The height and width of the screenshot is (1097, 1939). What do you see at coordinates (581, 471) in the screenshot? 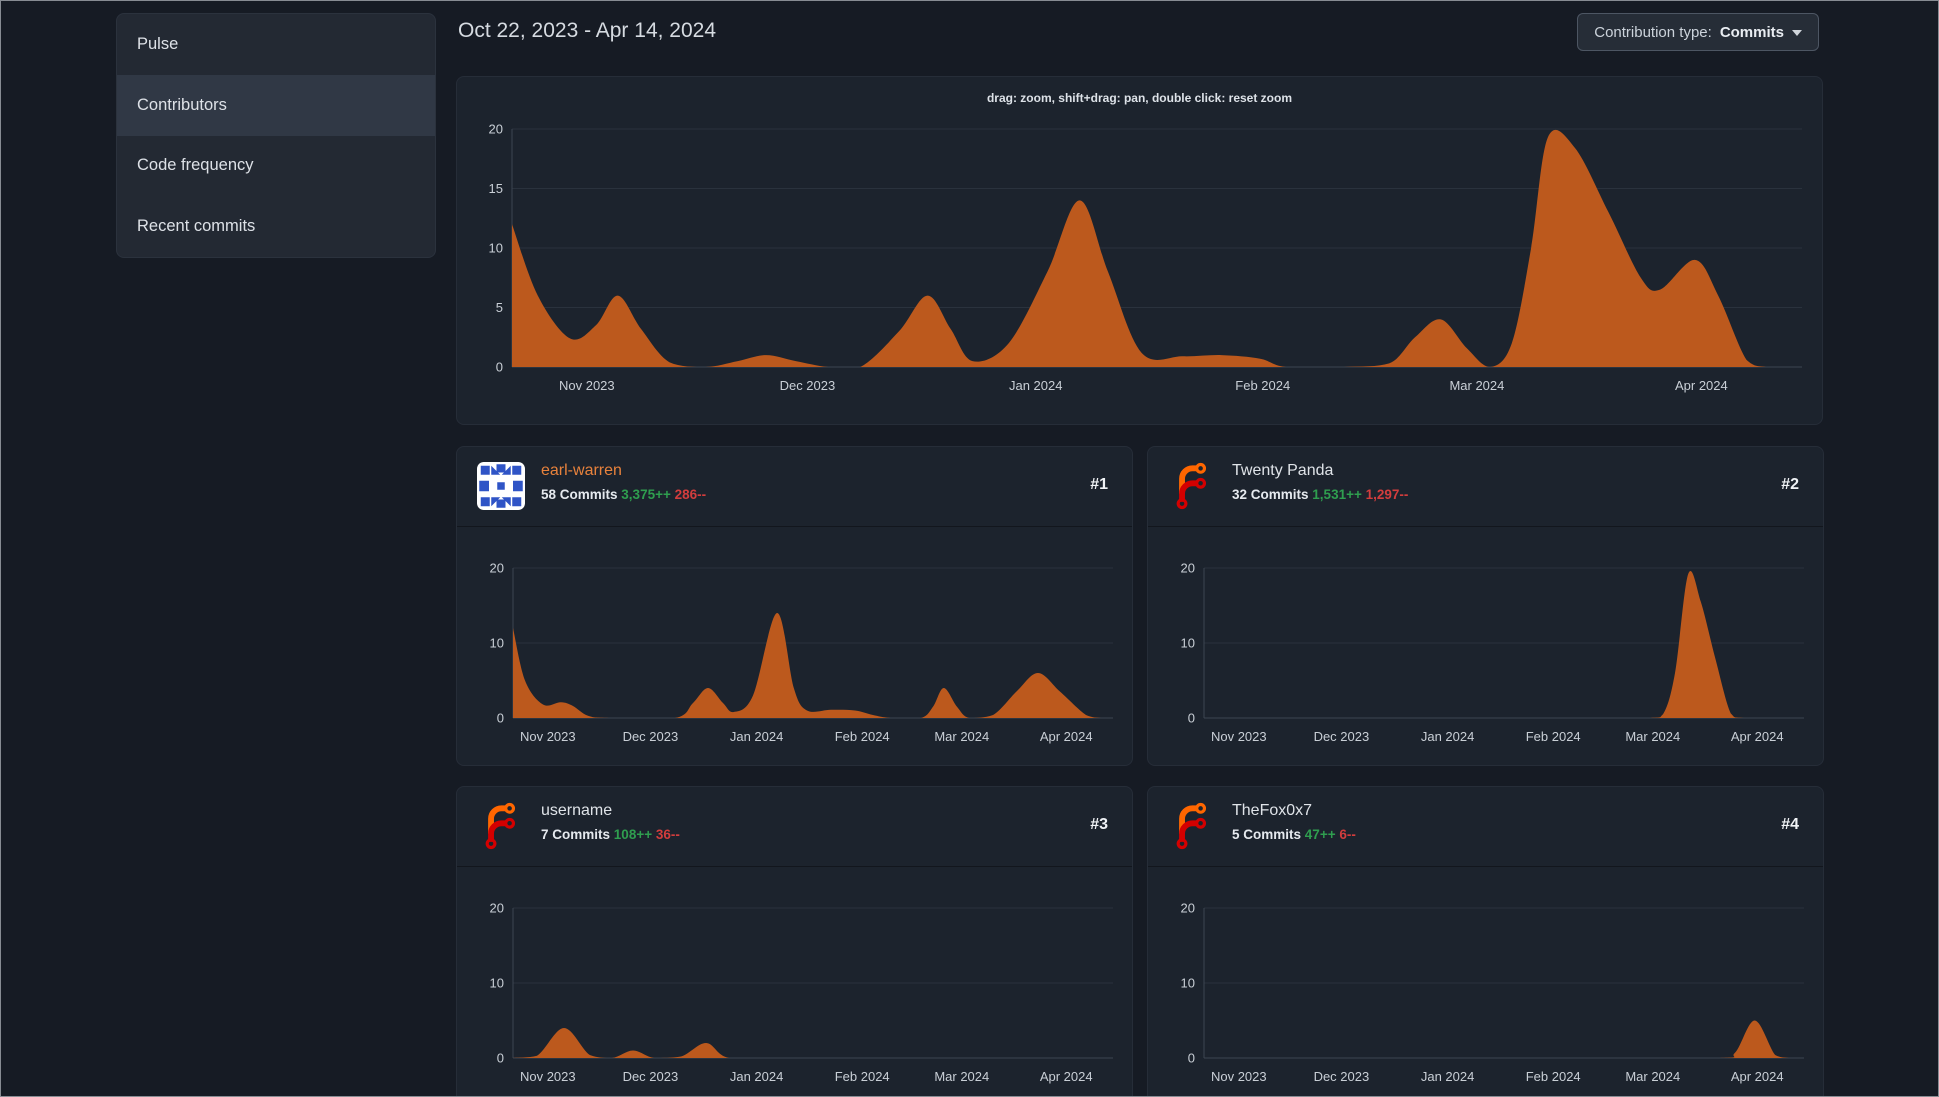
I see `contributor-name-link: earl-warren` at bounding box center [581, 471].